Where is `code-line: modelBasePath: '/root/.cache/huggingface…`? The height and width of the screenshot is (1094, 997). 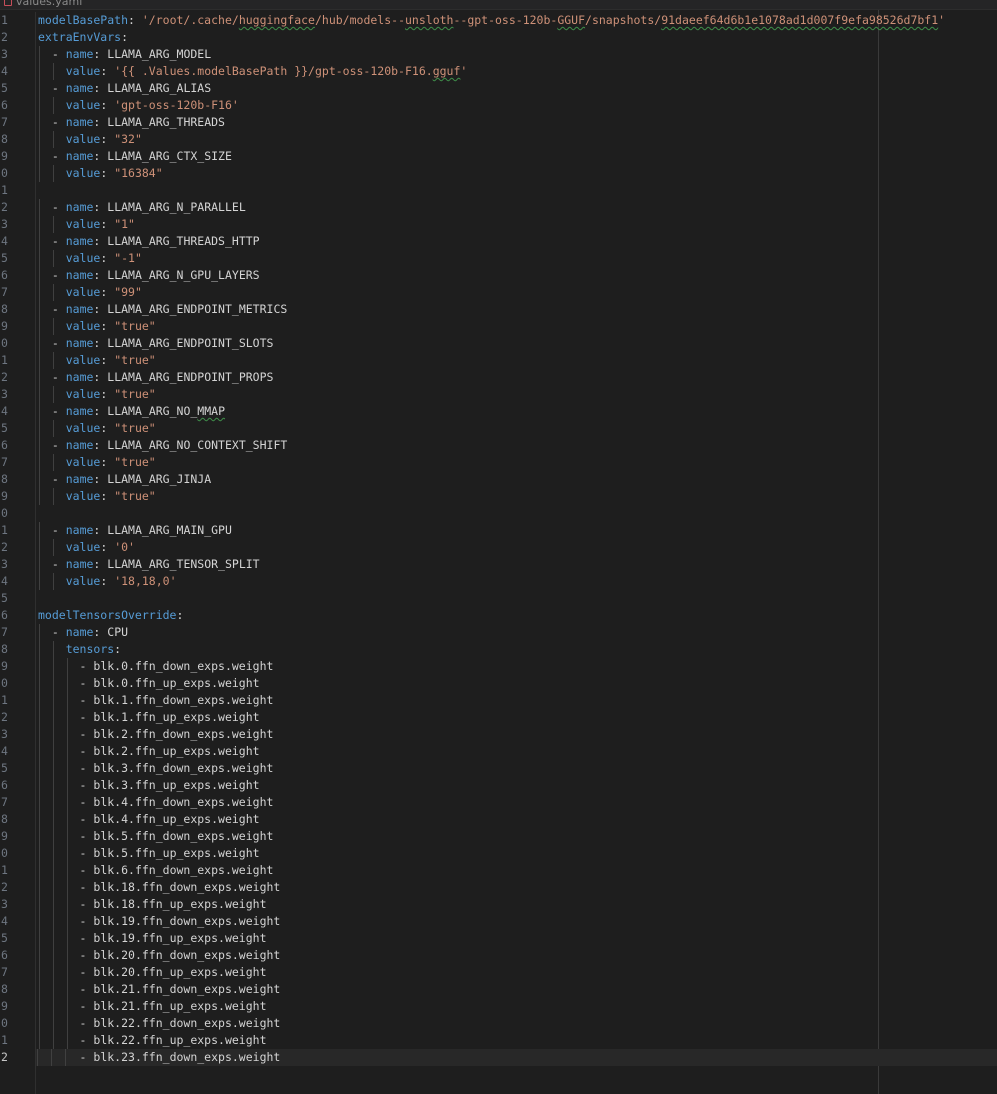 code-line: modelBasePath: '/root/.cache/huggingface… is located at coordinates (517, 20).